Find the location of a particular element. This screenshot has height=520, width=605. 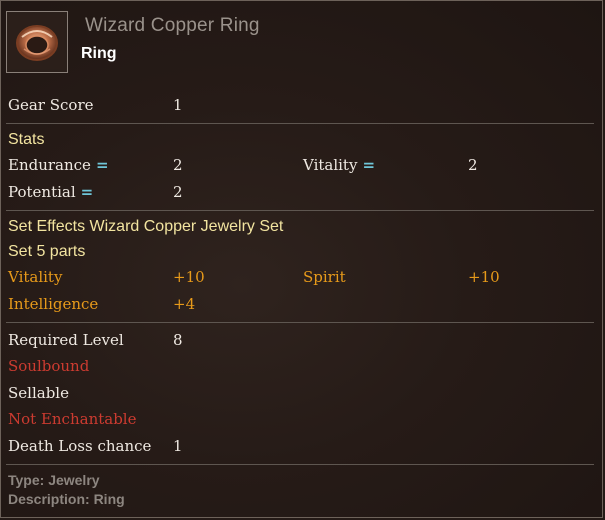

stat-label-vitality: Vitality = is located at coordinates (339, 165).